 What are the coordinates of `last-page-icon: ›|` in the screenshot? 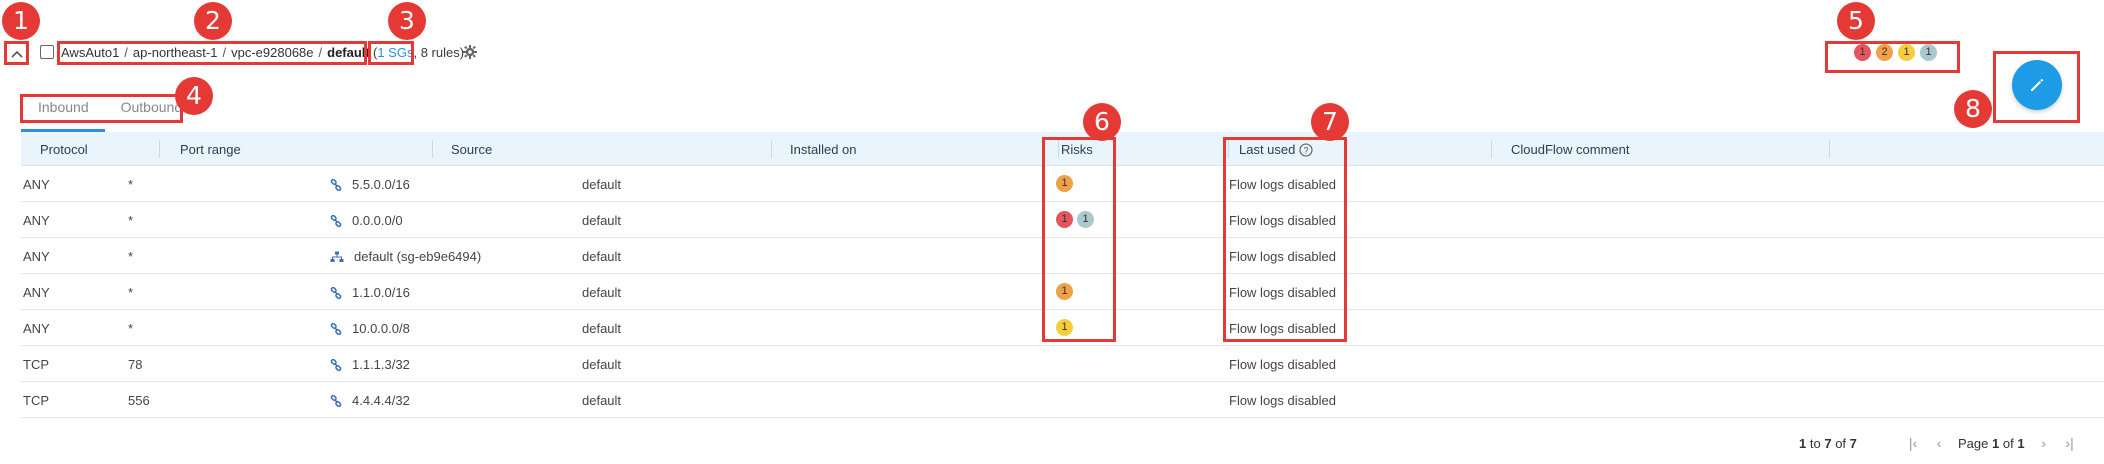 It's located at (2070, 443).